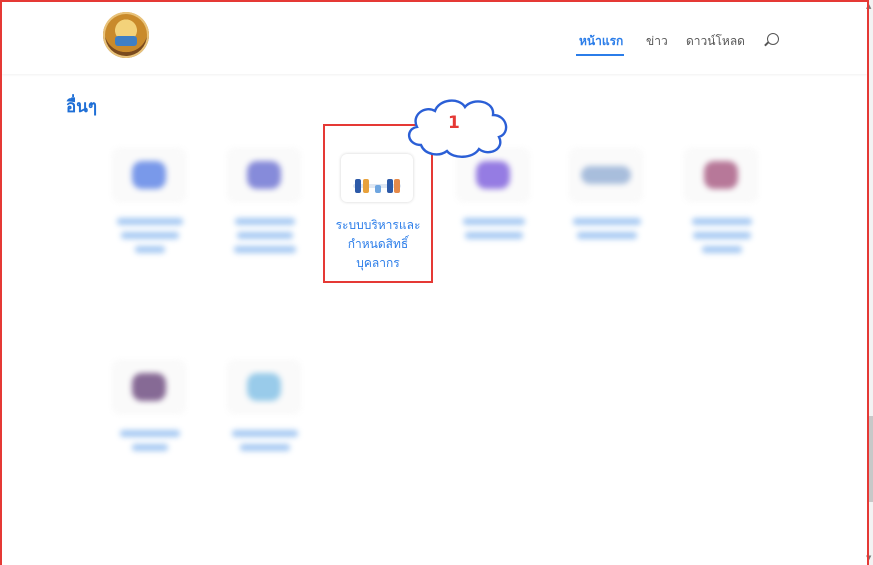 This screenshot has height=565, width=873. What do you see at coordinates (870, 459) in the screenshot?
I see `scrollbar-thumb` at bounding box center [870, 459].